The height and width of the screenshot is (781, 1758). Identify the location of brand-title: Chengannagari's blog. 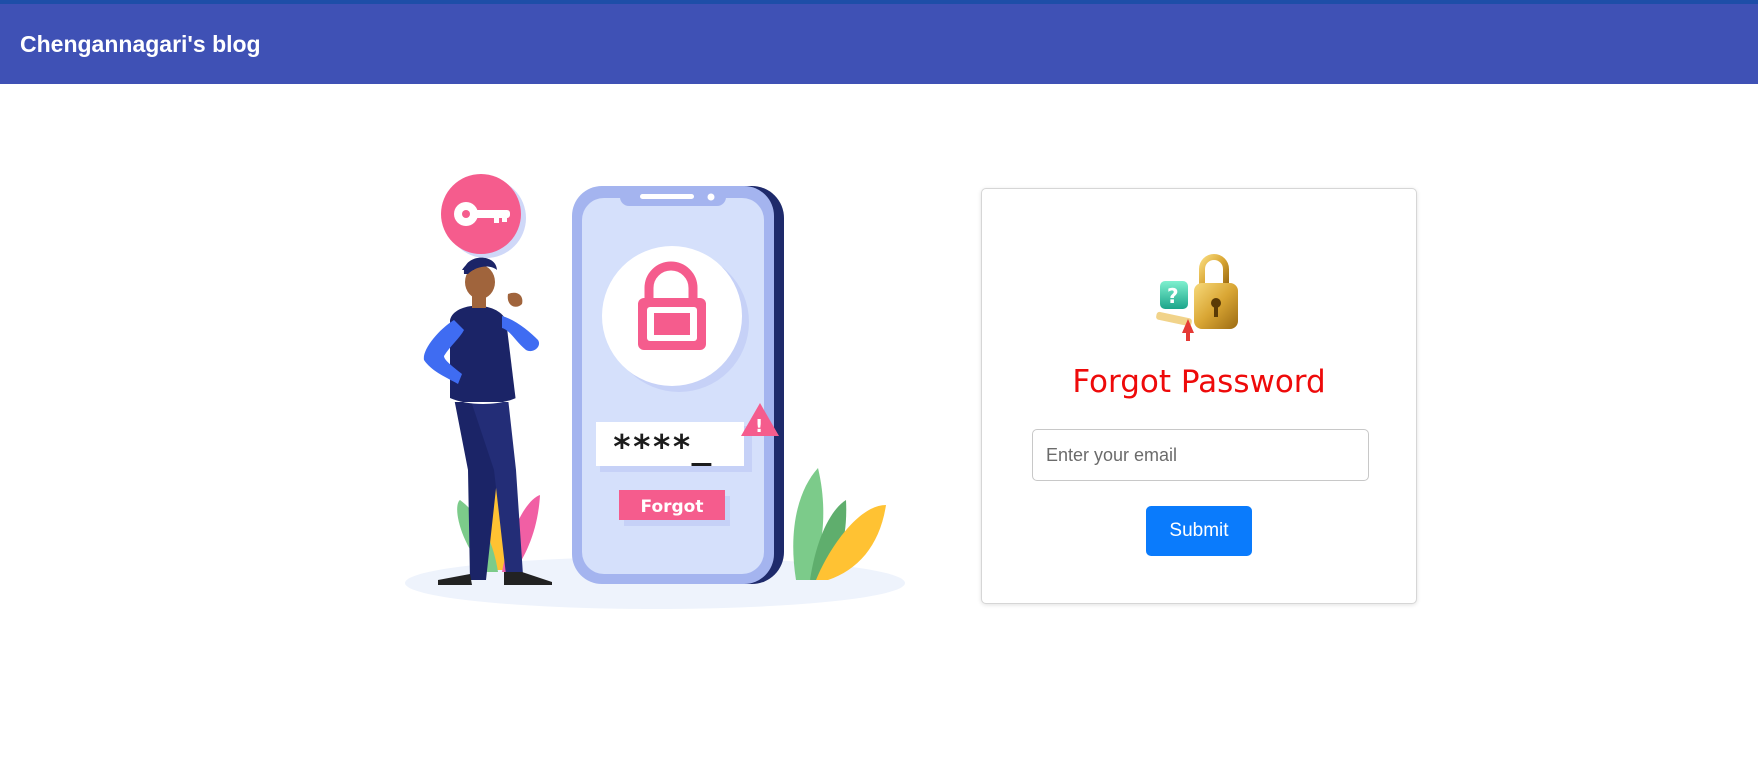
(140, 44).